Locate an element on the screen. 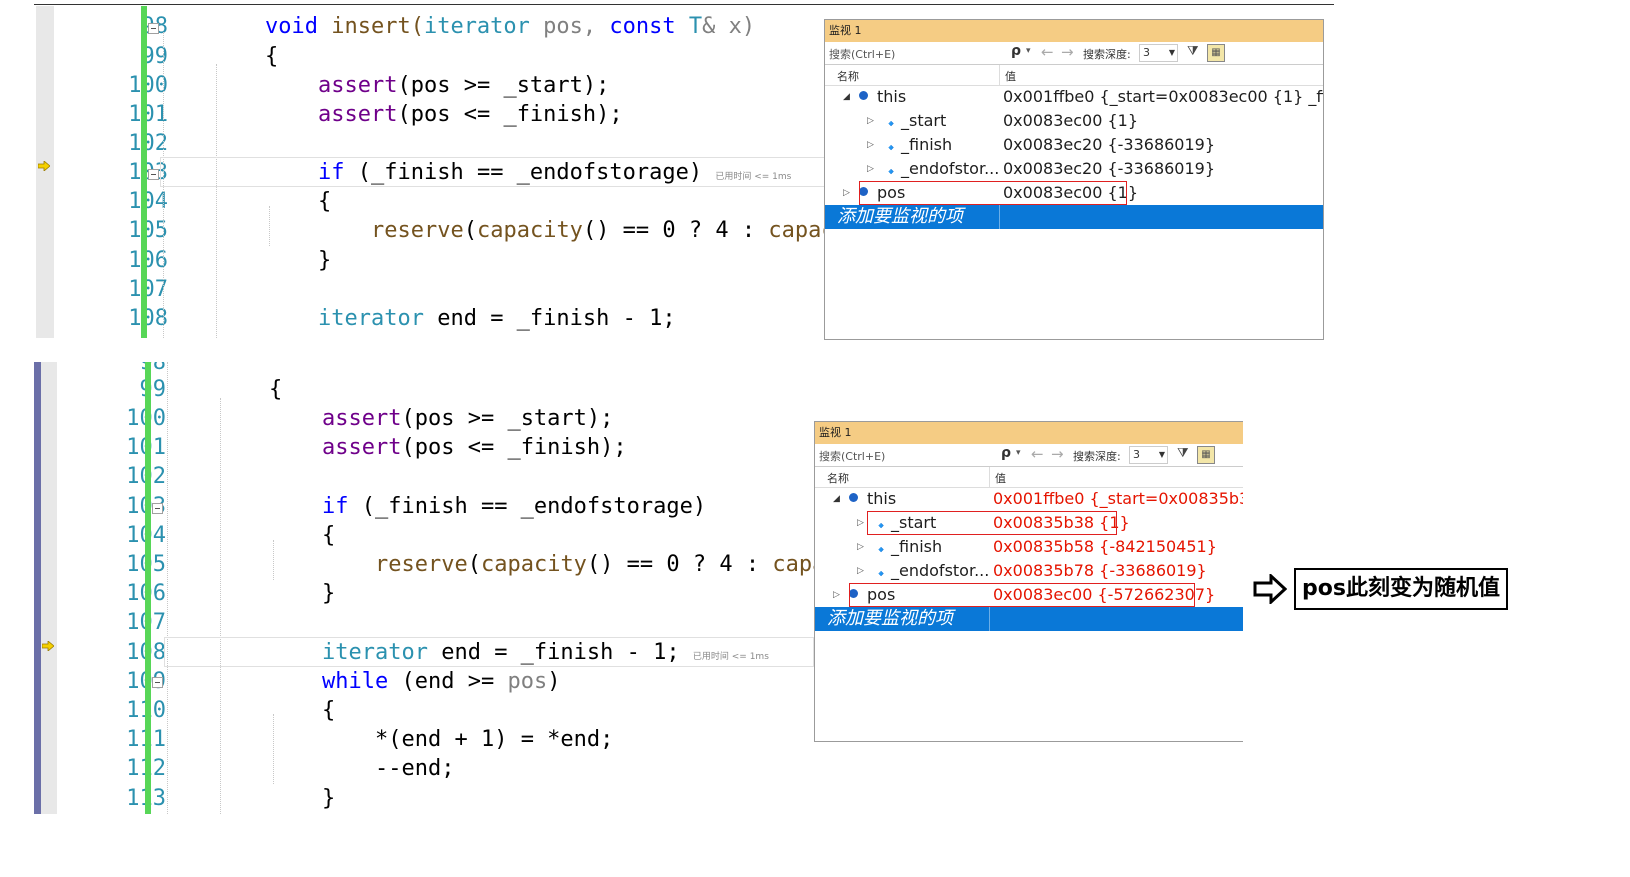  code-line-112: --end; is located at coordinates (415, 768).